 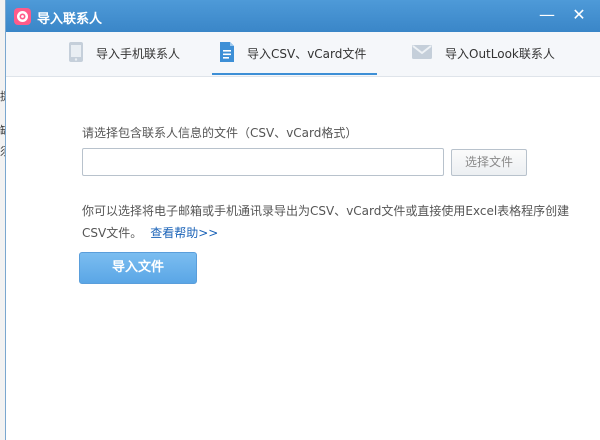 What do you see at coordinates (307, 54) in the screenshot?
I see `tab-label: 导入CSV、vCard文件` at bounding box center [307, 54].